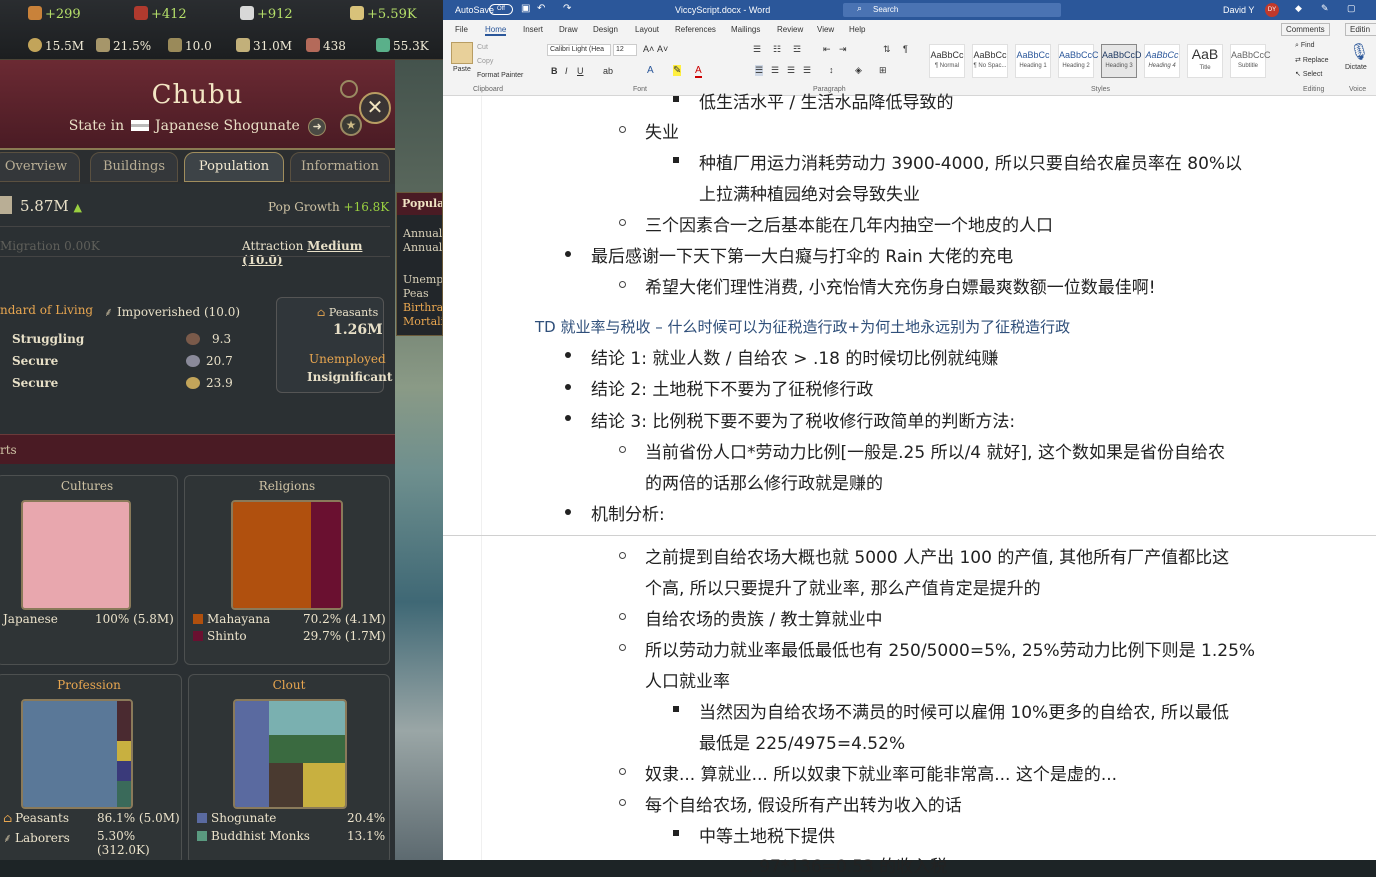  What do you see at coordinates (190, 45) in the screenshot?
I see `stat-sol: 10.0` at bounding box center [190, 45].